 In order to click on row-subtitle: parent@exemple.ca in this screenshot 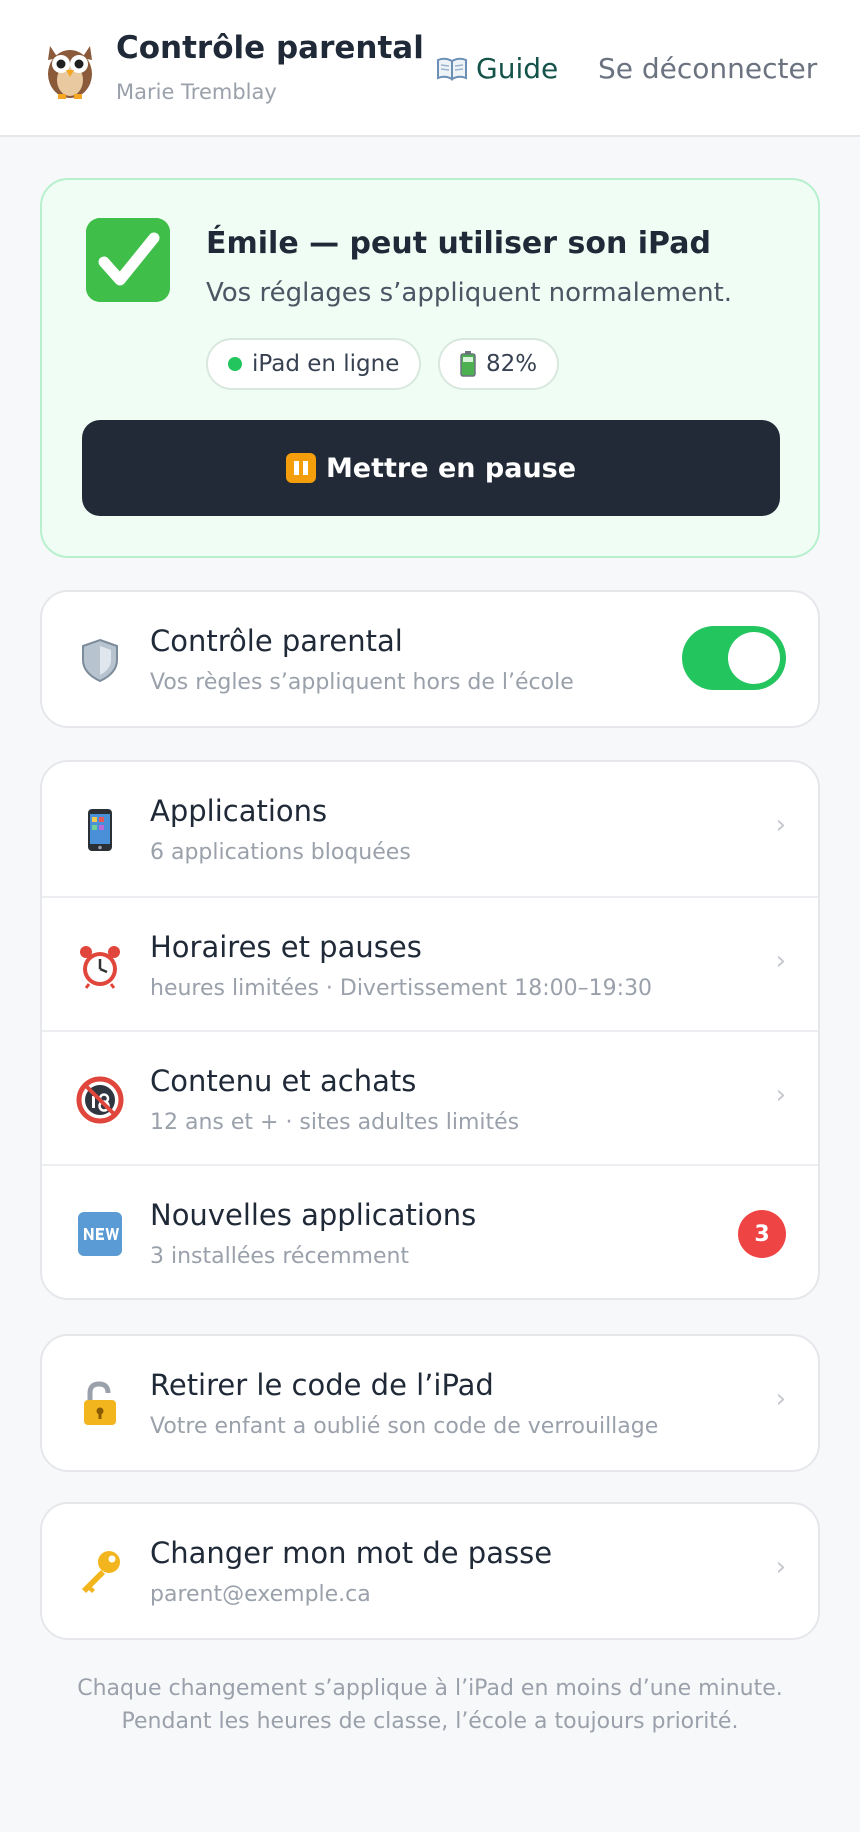, I will do `click(260, 1594)`.